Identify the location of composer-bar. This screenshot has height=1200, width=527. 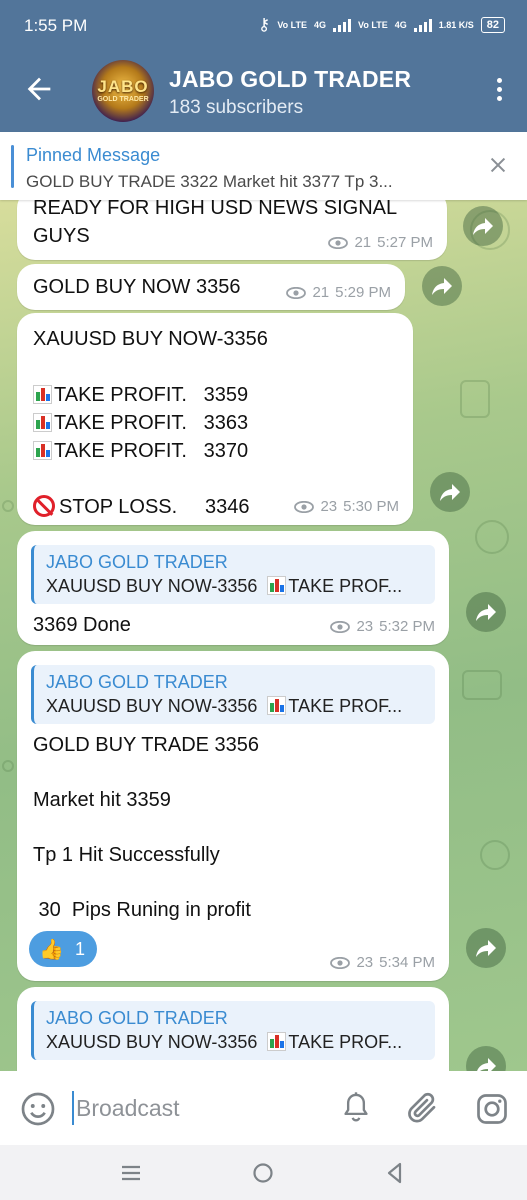
(263, 1108).